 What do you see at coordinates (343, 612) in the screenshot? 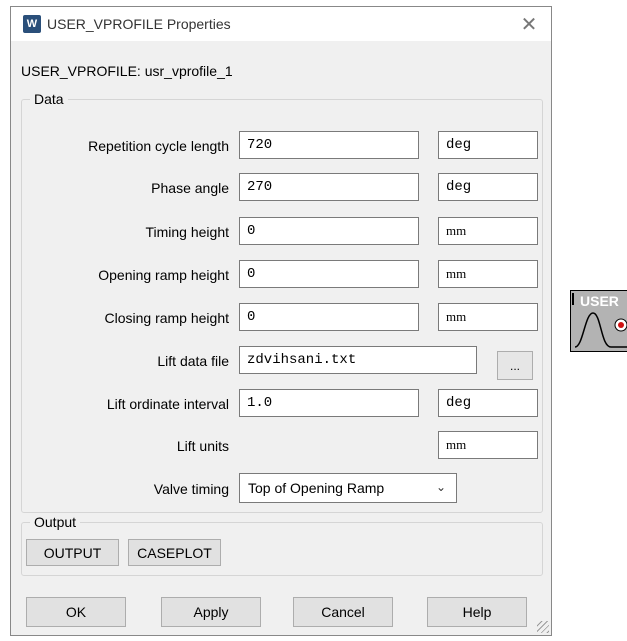
I see `cancel-button: Cancel` at bounding box center [343, 612].